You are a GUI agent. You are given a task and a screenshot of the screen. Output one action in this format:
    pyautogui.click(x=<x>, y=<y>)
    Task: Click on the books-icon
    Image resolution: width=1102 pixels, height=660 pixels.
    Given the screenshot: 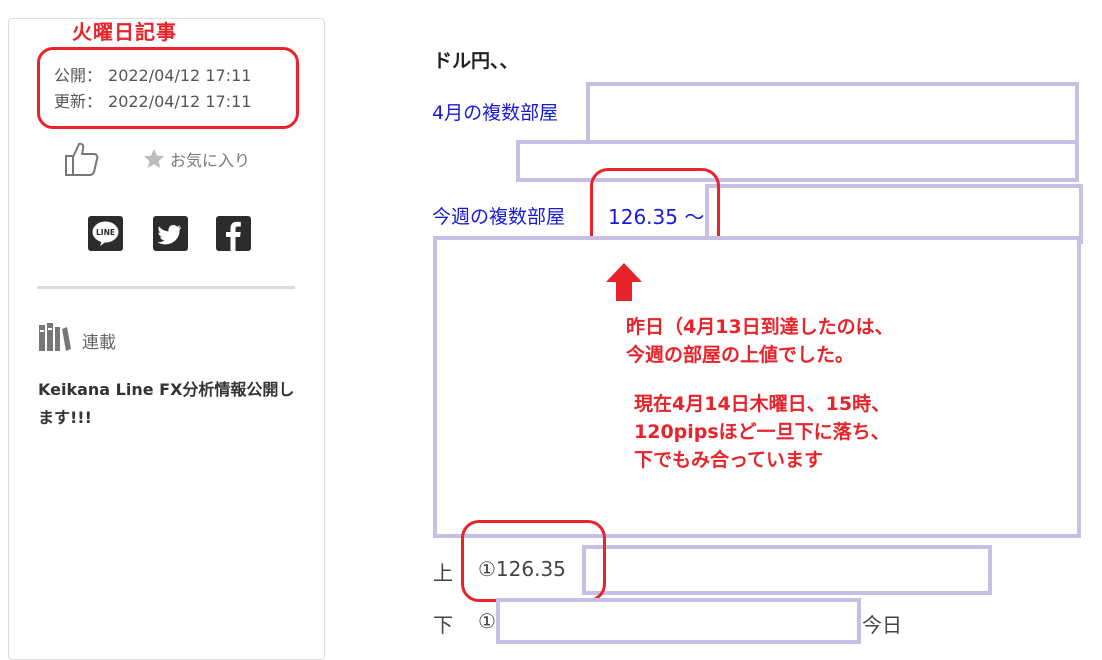 What is the action you would take?
    pyautogui.click(x=55, y=337)
    